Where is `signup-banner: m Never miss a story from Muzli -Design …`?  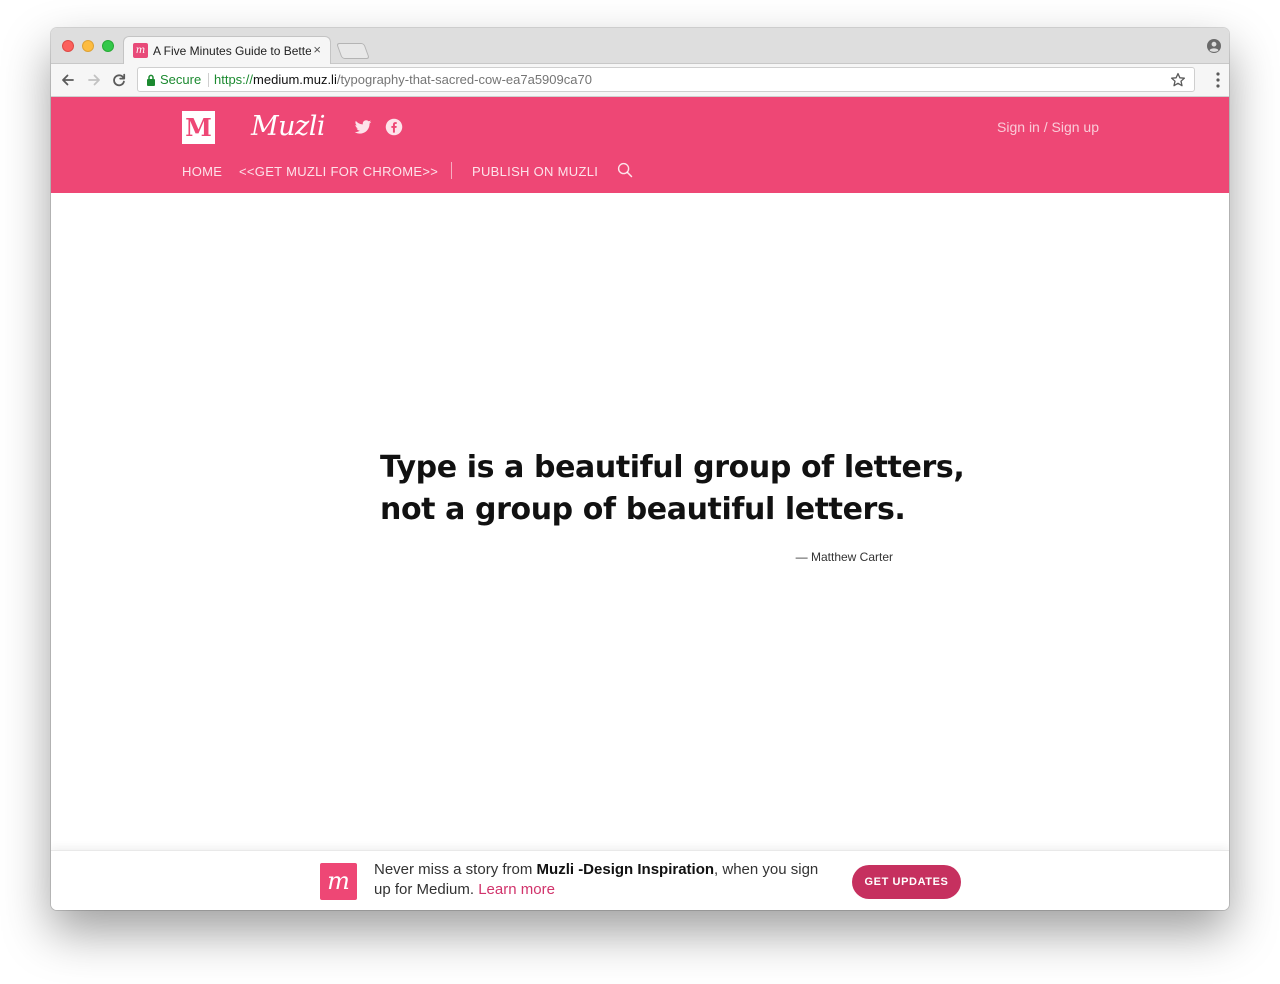
signup-banner: m Never miss a story from Muzli -Design … is located at coordinates (640, 880).